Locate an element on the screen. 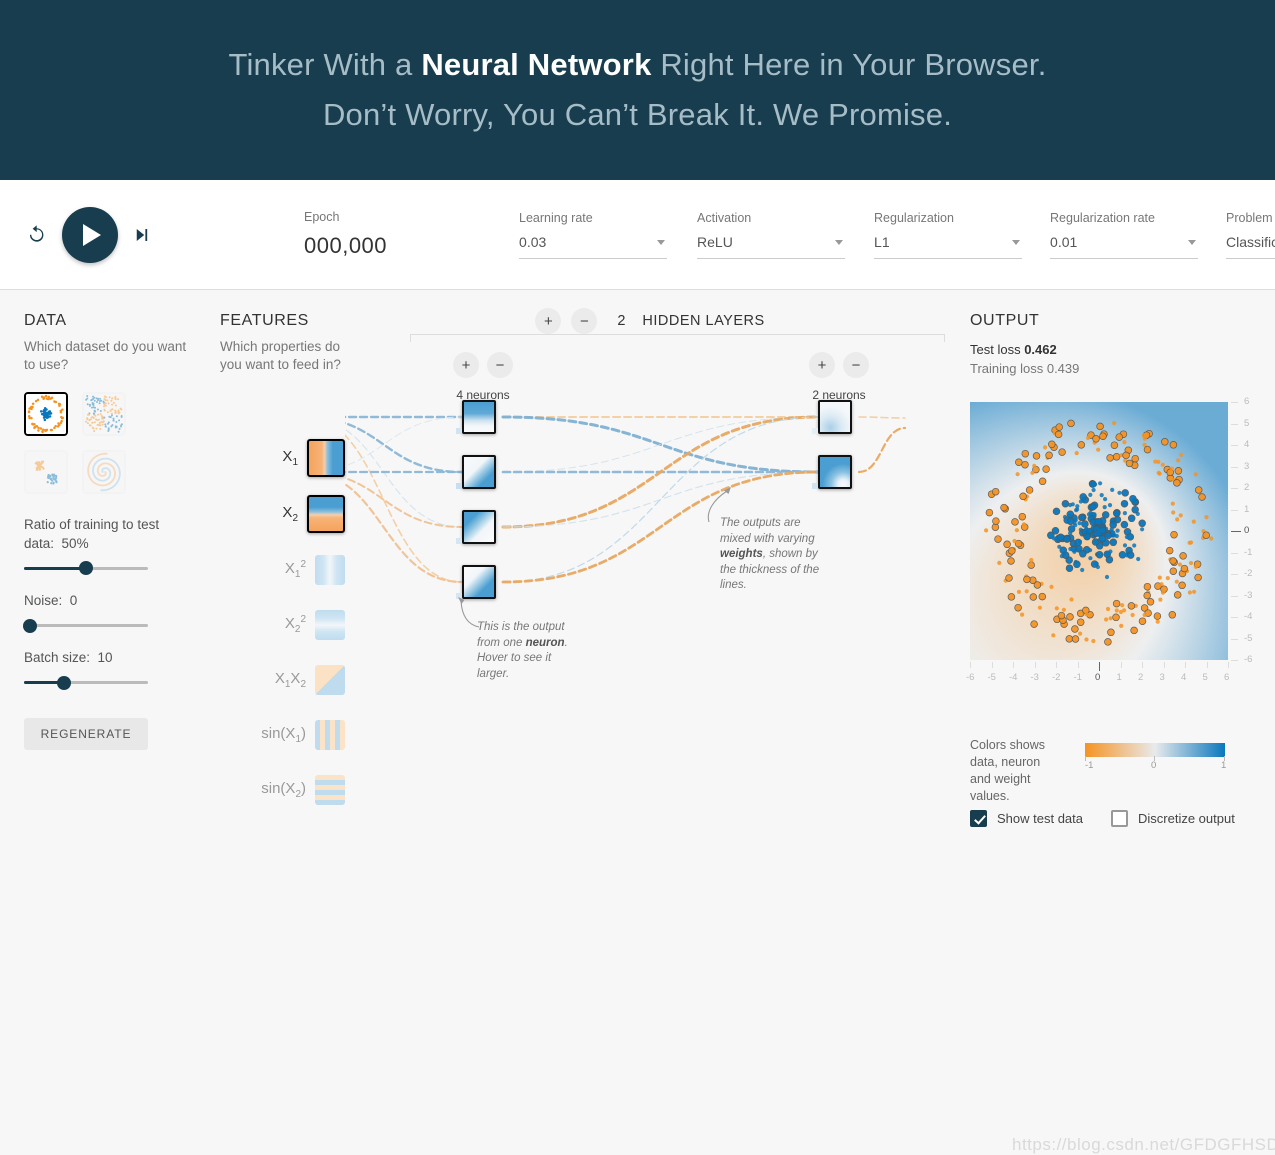 The height and width of the screenshot is (1155, 1275). x-axis-tick: -5 is located at coordinates (991, 677).